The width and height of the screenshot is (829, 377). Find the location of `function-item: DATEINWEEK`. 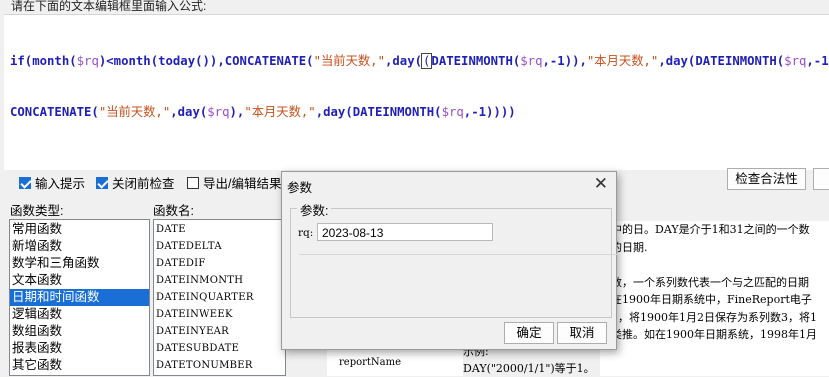

function-item: DATEINWEEK is located at coordinates (219, 314).